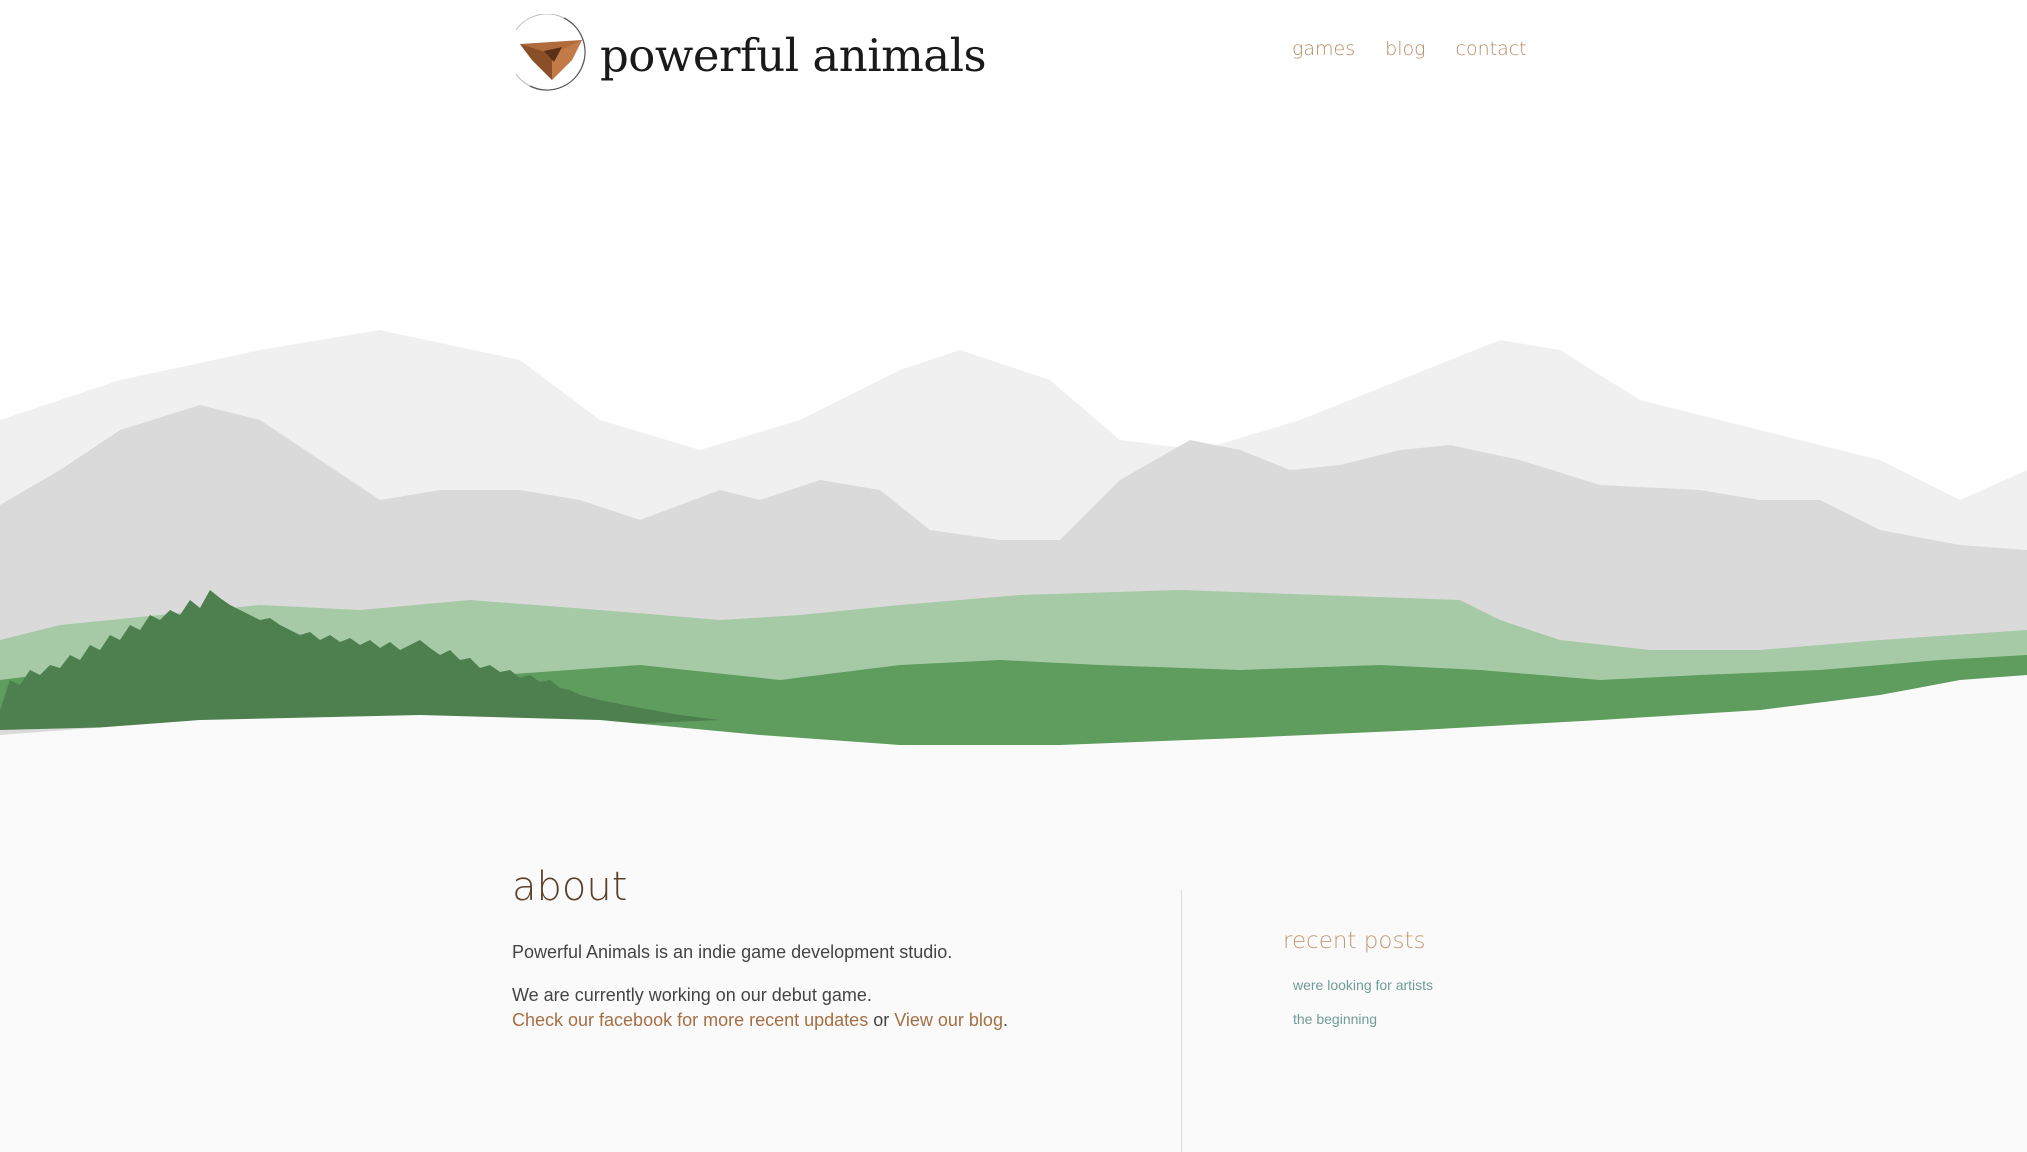 Image resolution: width=2027 pixels, height=1152 pixels. I want to click on logo-home-link: powerful animals, so click(751, 55).